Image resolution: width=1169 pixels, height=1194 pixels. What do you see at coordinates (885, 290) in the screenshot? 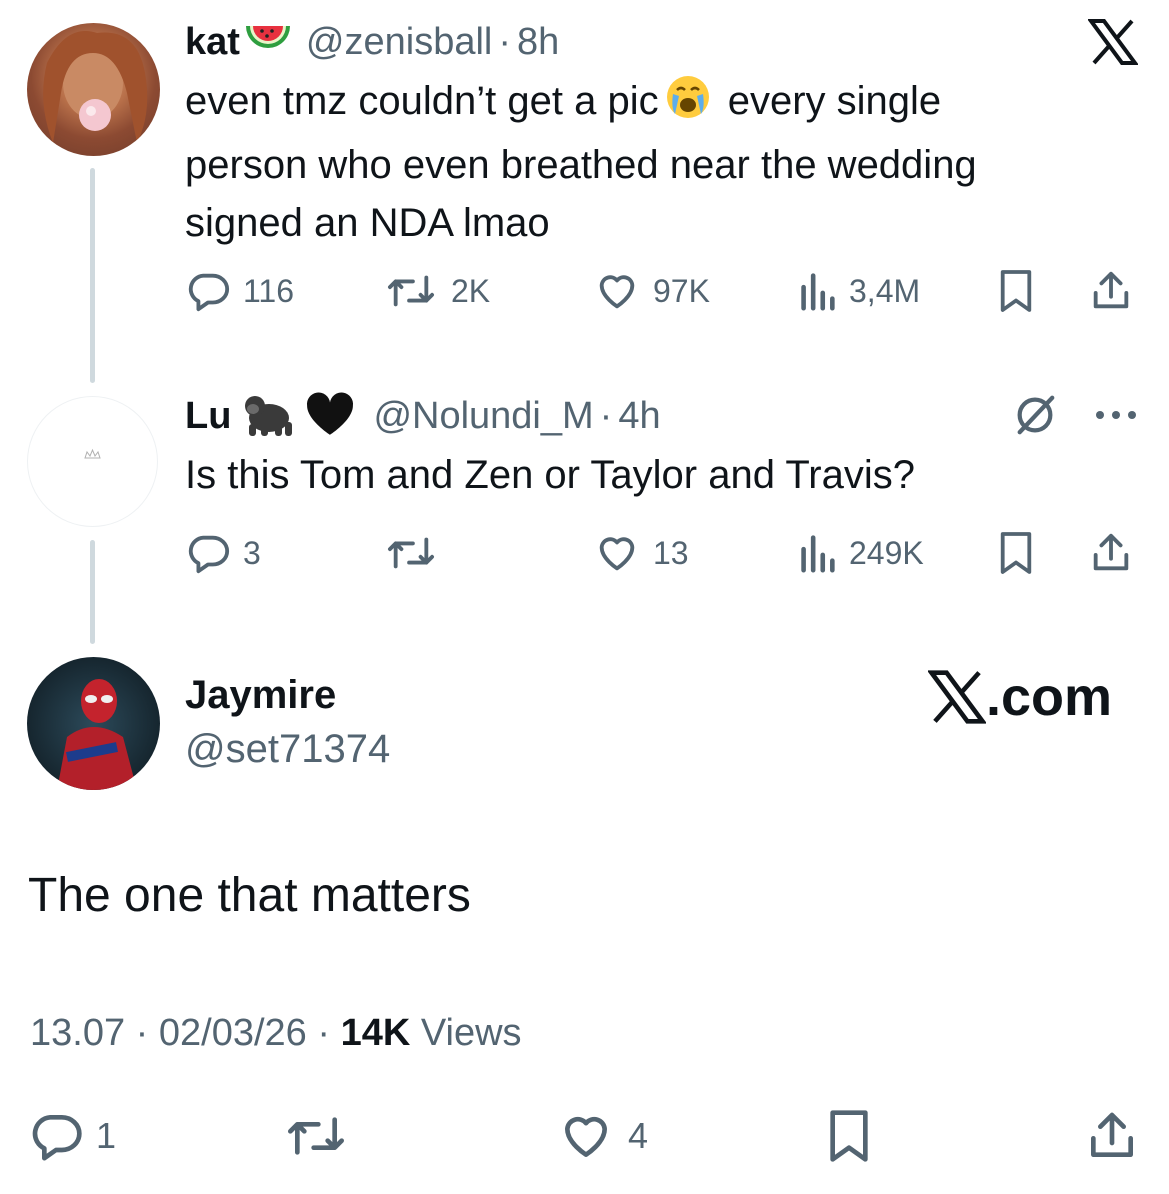
I see `views-count: 3,4M` at bounding box center [885, 290].